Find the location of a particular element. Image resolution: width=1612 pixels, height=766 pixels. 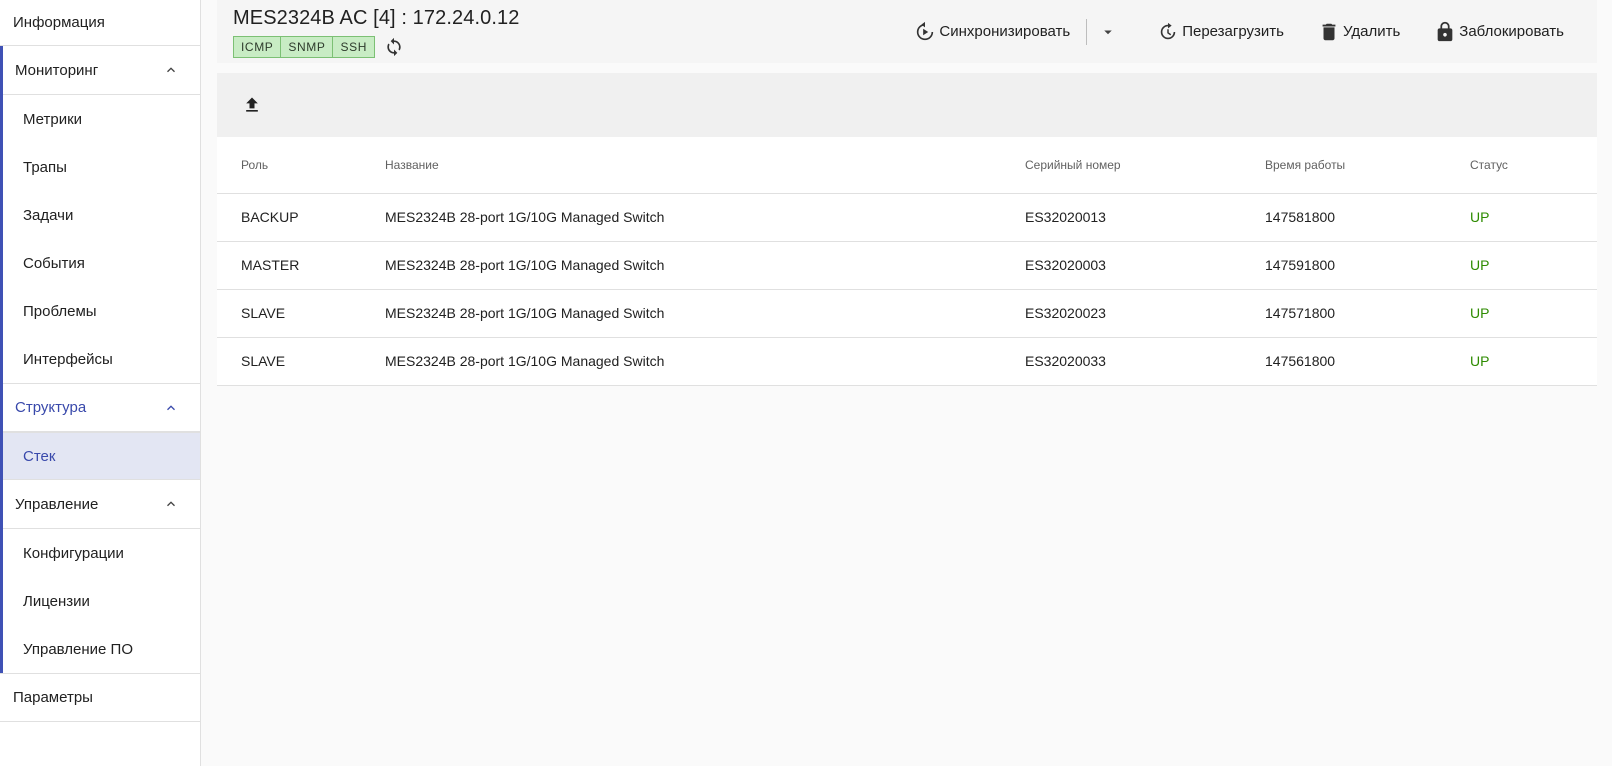

sidebar-group-structure: Структура Стек is located at coordinates (100, 431).